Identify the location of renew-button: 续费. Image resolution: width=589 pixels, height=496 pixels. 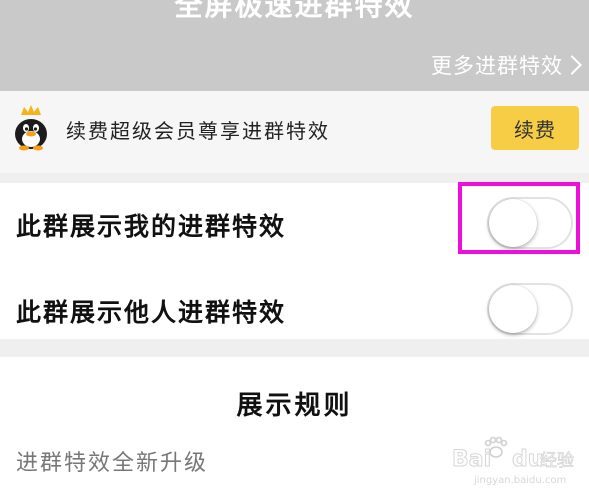
(535, 128).